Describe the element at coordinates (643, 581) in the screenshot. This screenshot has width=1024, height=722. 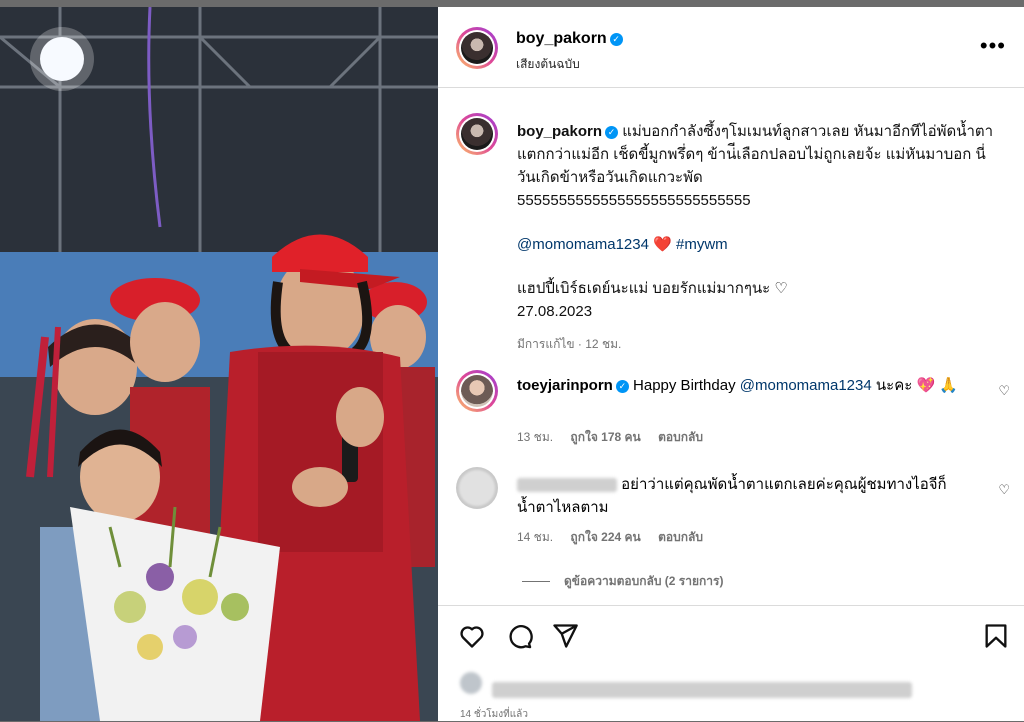
I see `view-replies-label: ดูข้อความตอบกลับ (2 รายการ)` at that location.